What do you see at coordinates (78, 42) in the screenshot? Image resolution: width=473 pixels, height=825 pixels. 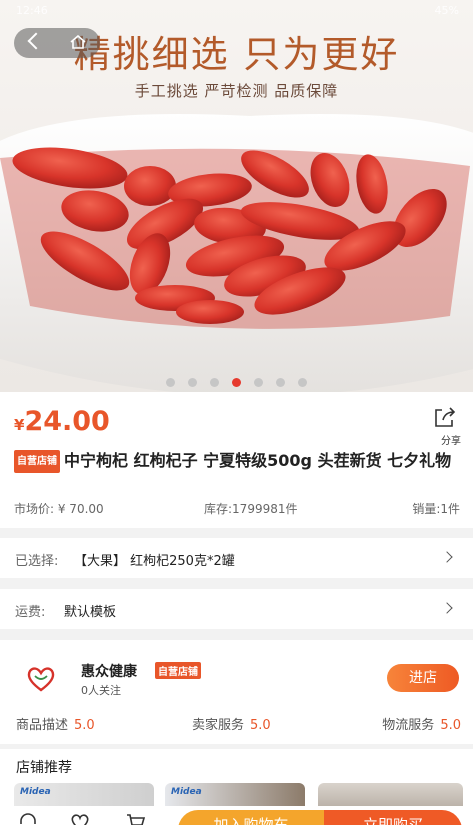 I see `home-icon` at bounding box center [78, 42].